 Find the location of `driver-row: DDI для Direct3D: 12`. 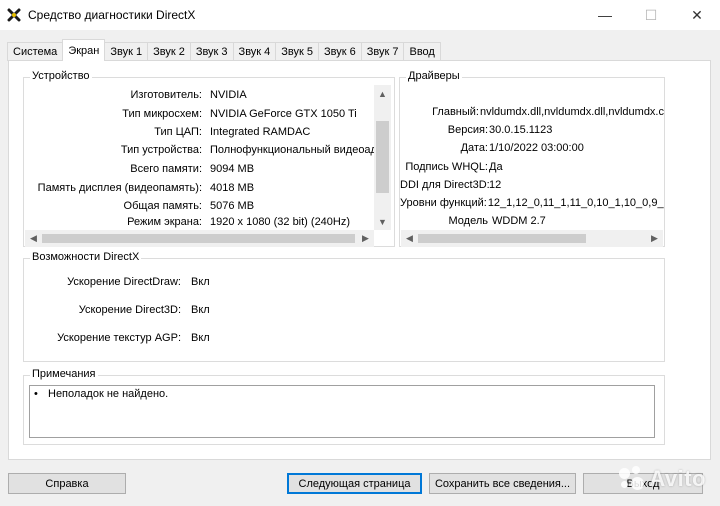

driver-row: DDI для Direct3D: 12 is located at coordinates (450, 185).